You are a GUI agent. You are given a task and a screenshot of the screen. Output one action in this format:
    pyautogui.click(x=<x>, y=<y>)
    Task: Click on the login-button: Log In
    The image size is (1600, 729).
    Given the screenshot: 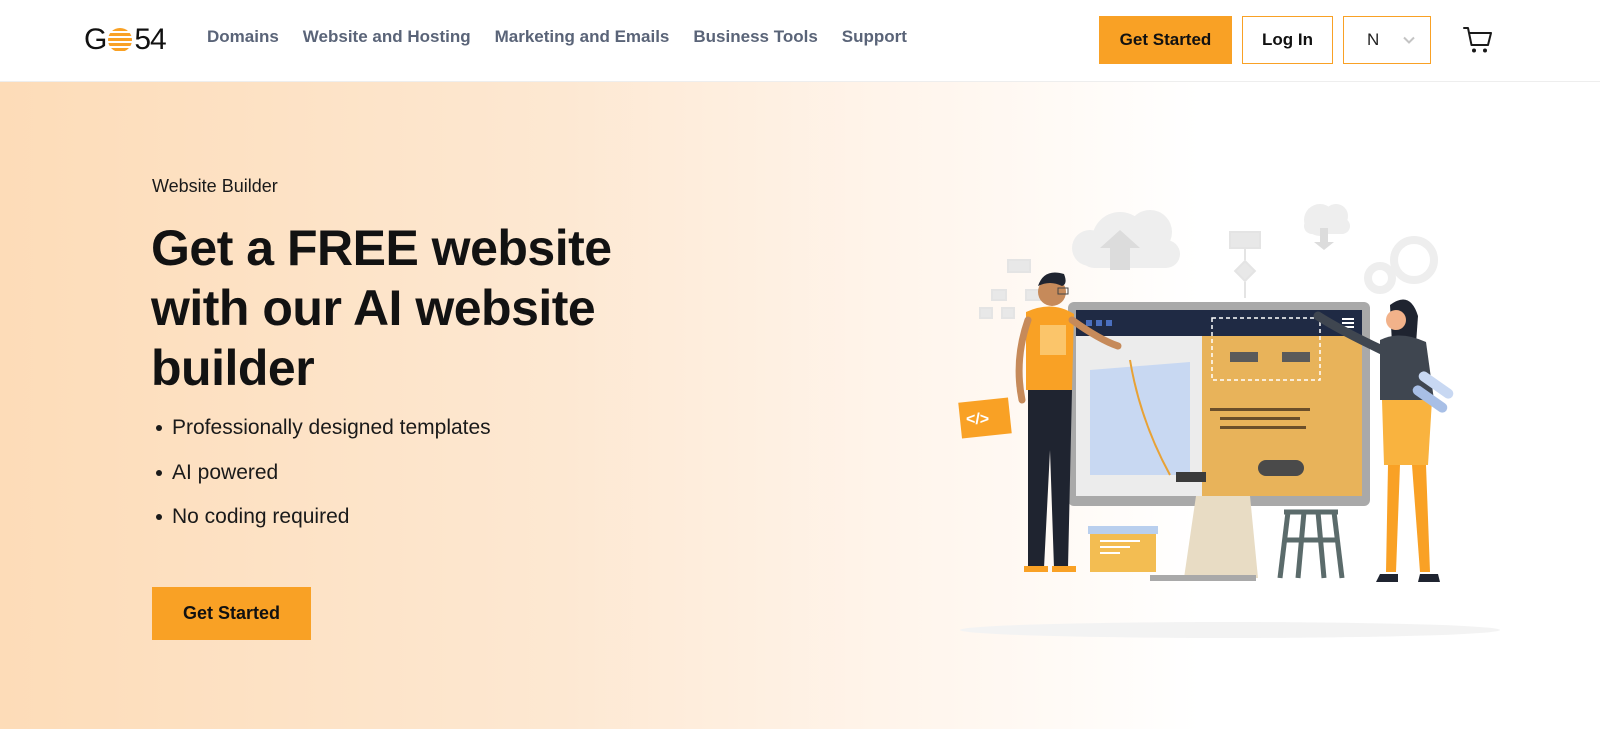 What is the action you would take?
    pyautogui.click(x=1287, y=40)
    